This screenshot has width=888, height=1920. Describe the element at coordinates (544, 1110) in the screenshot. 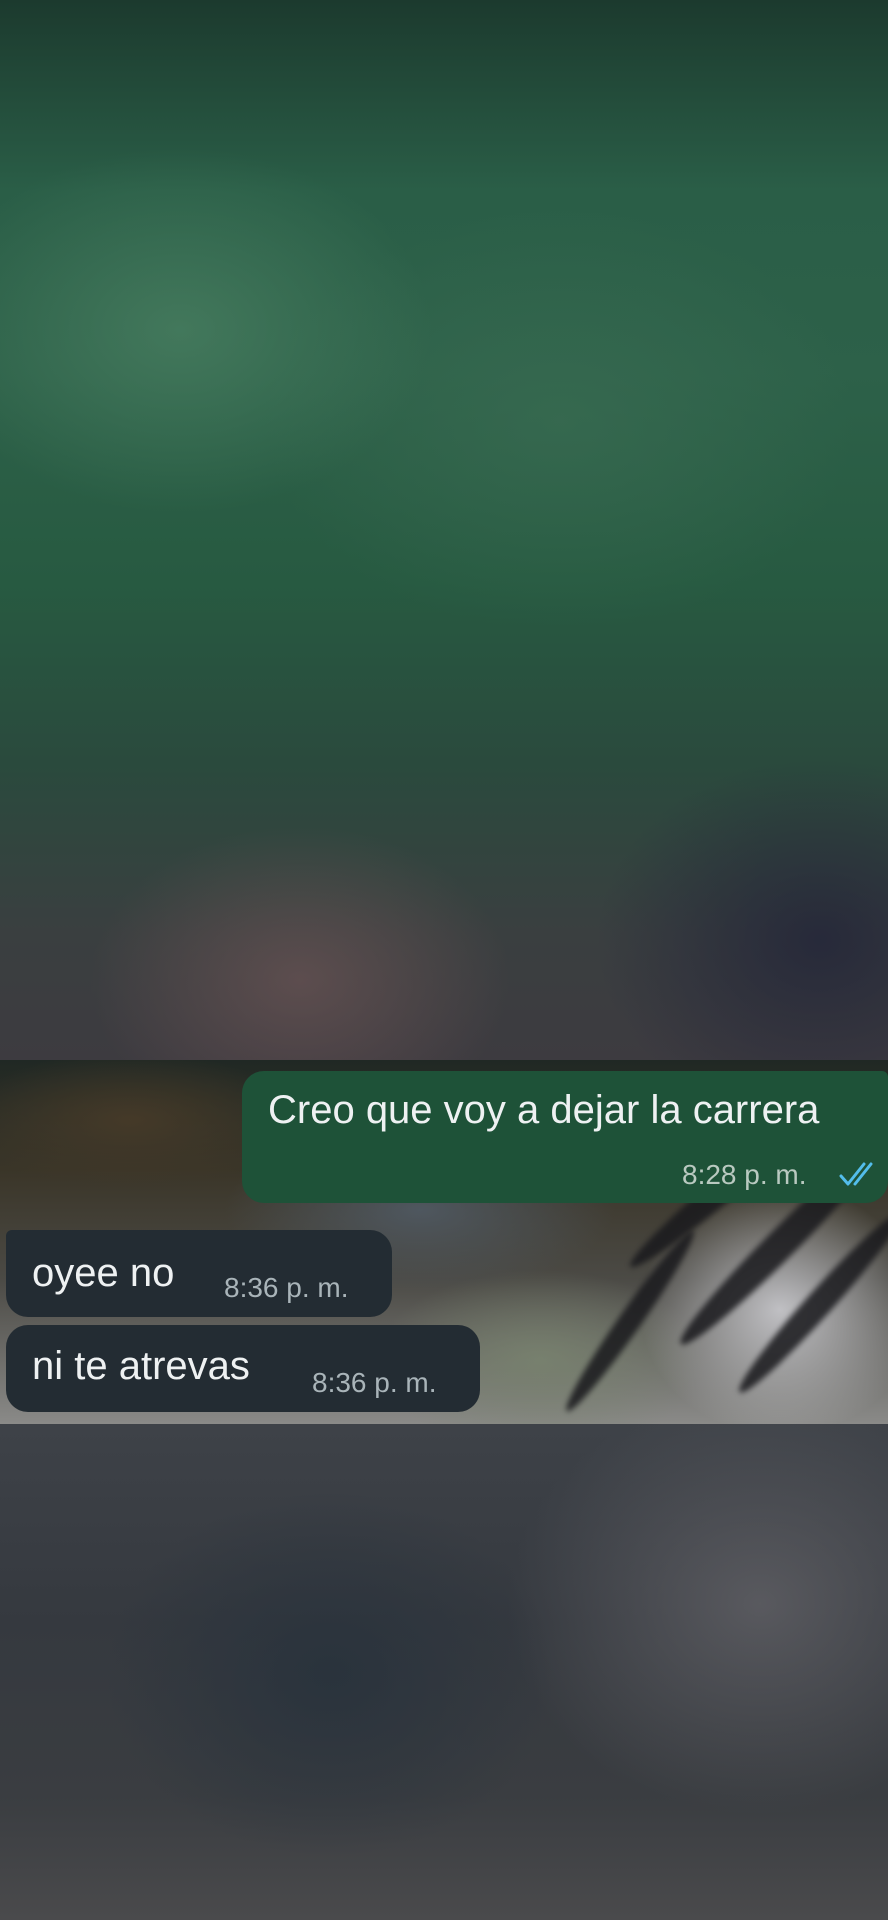

I see `message-text: Creo que voy a dejar la carrera` at that location.